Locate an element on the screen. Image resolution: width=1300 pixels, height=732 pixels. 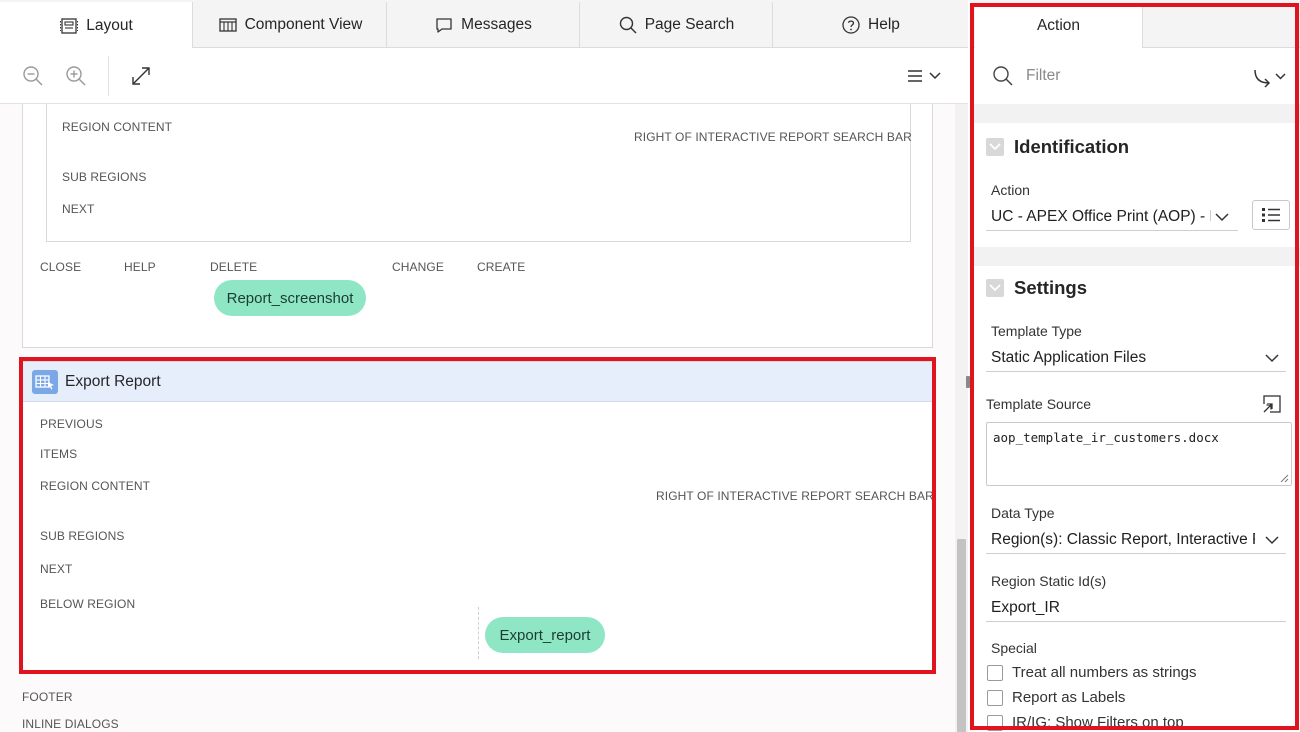
data-type-label: Data Type is located at coordinates (1023, 513).